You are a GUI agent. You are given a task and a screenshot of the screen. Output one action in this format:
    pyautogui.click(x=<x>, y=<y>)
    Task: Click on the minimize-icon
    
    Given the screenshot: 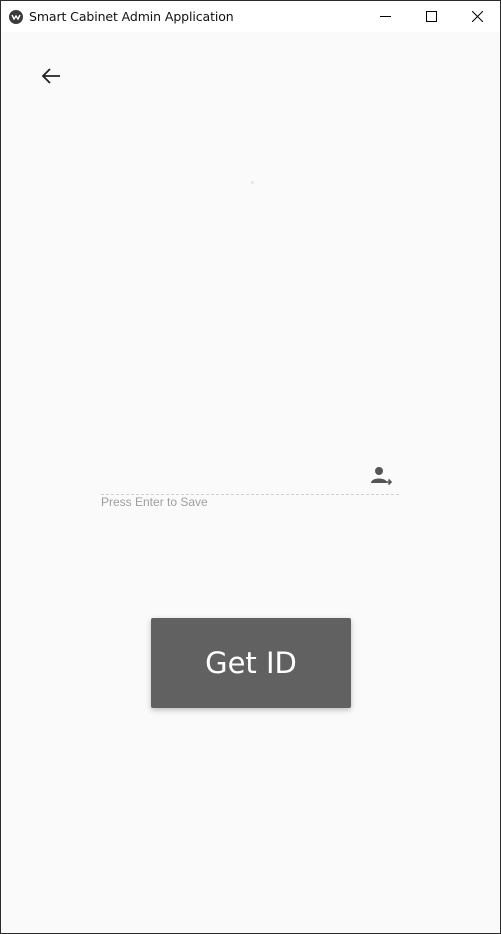 What is the action you would take?
    pyautogui.click(x=385, y=16)
    